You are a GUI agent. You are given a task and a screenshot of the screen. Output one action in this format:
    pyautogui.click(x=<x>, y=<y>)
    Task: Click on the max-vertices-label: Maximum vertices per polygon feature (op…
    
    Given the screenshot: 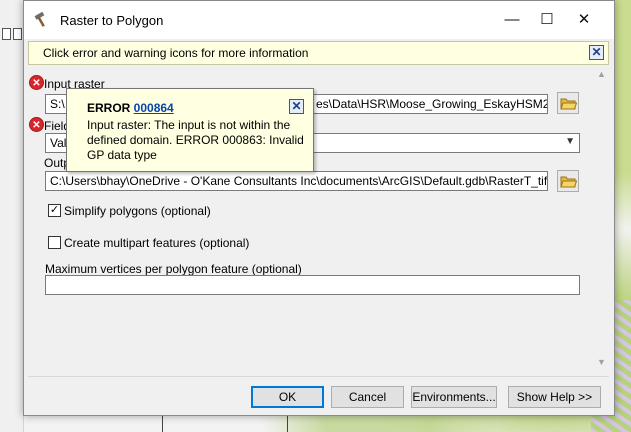 What is the action you would take?
    pyautogui.click(x=173, y=269)
    